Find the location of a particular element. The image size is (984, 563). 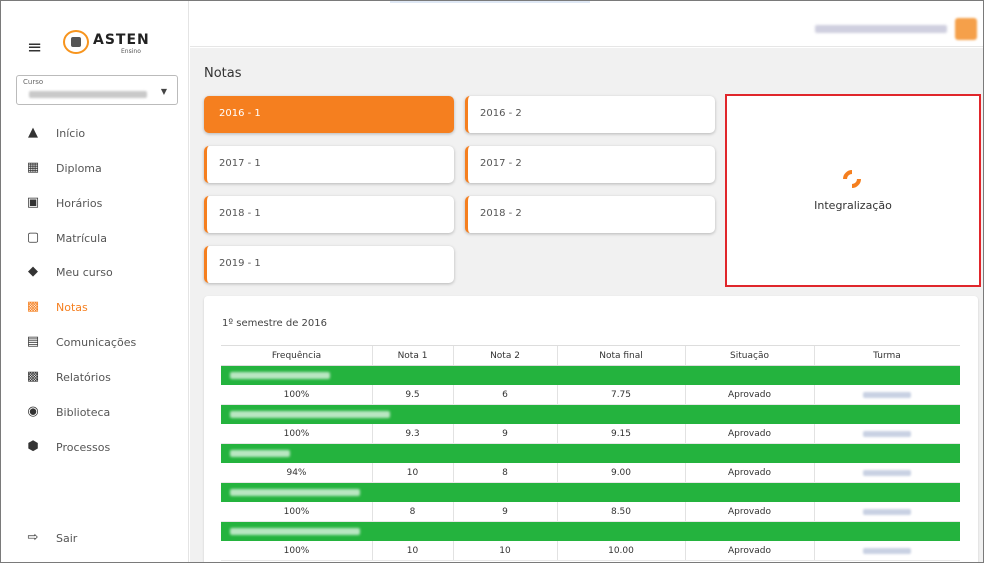

cell-nota2: 9 is located at coordinates (505, 434).